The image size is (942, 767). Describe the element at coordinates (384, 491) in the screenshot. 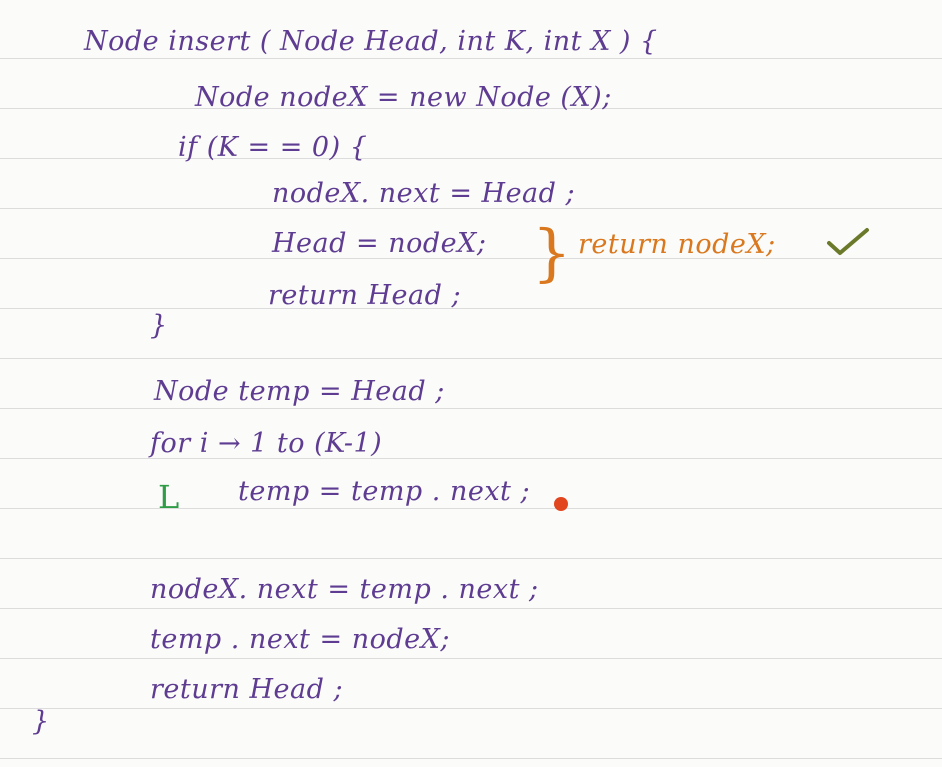

I see `code-line-advance-temp: temp = temp . next ;` at that location.